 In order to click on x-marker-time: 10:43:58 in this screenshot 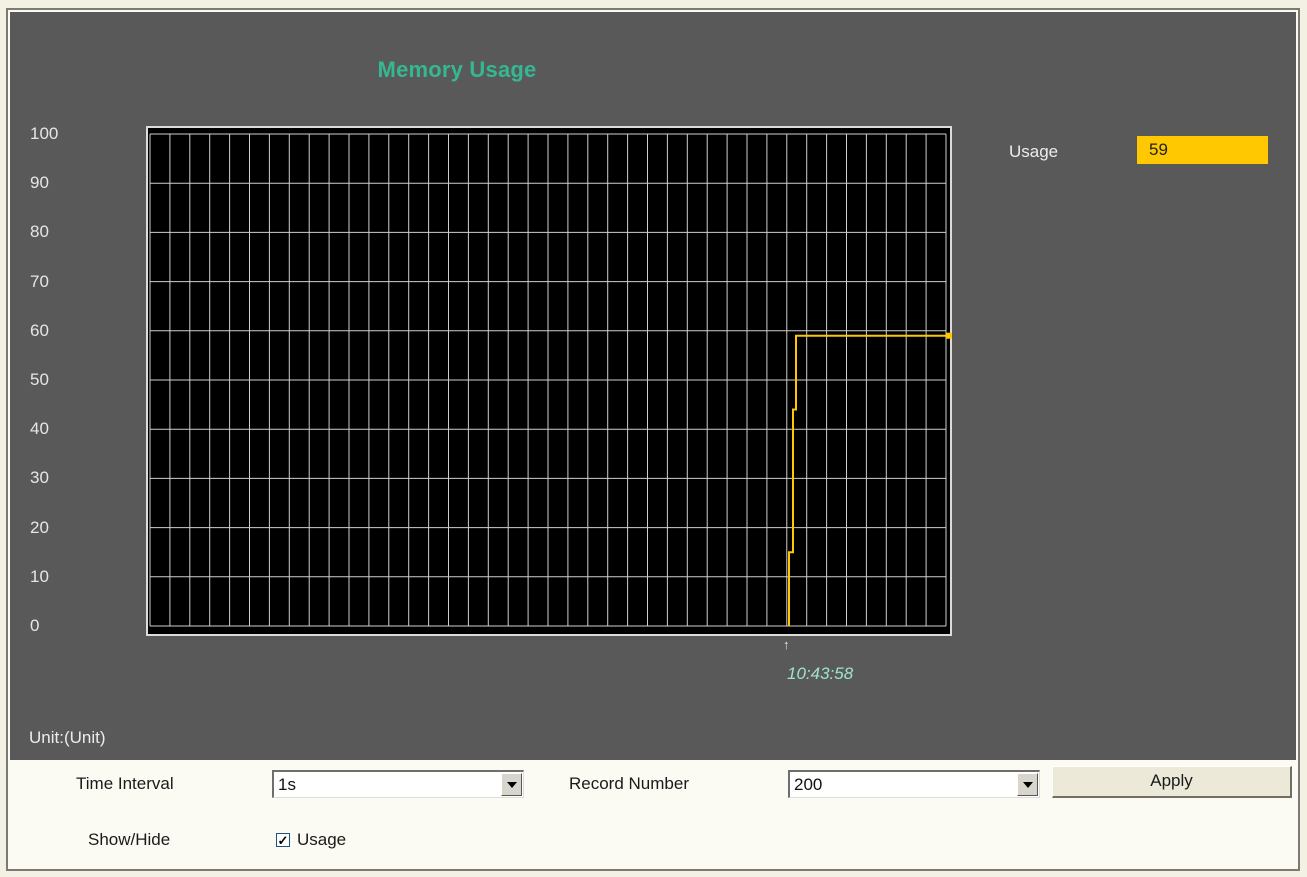, I will do `click(820, 673)`.